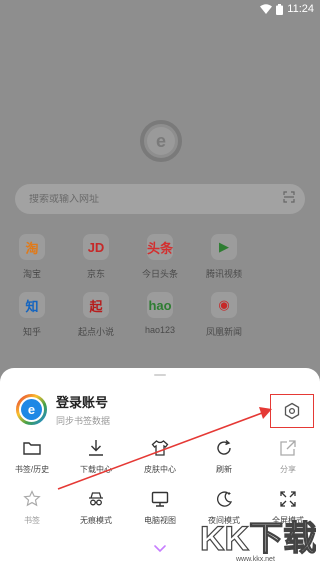  What do you see at coordinates (160, 549) in the screenshot?
I see `chevron-down-icon` at bounding box center [160, 549].